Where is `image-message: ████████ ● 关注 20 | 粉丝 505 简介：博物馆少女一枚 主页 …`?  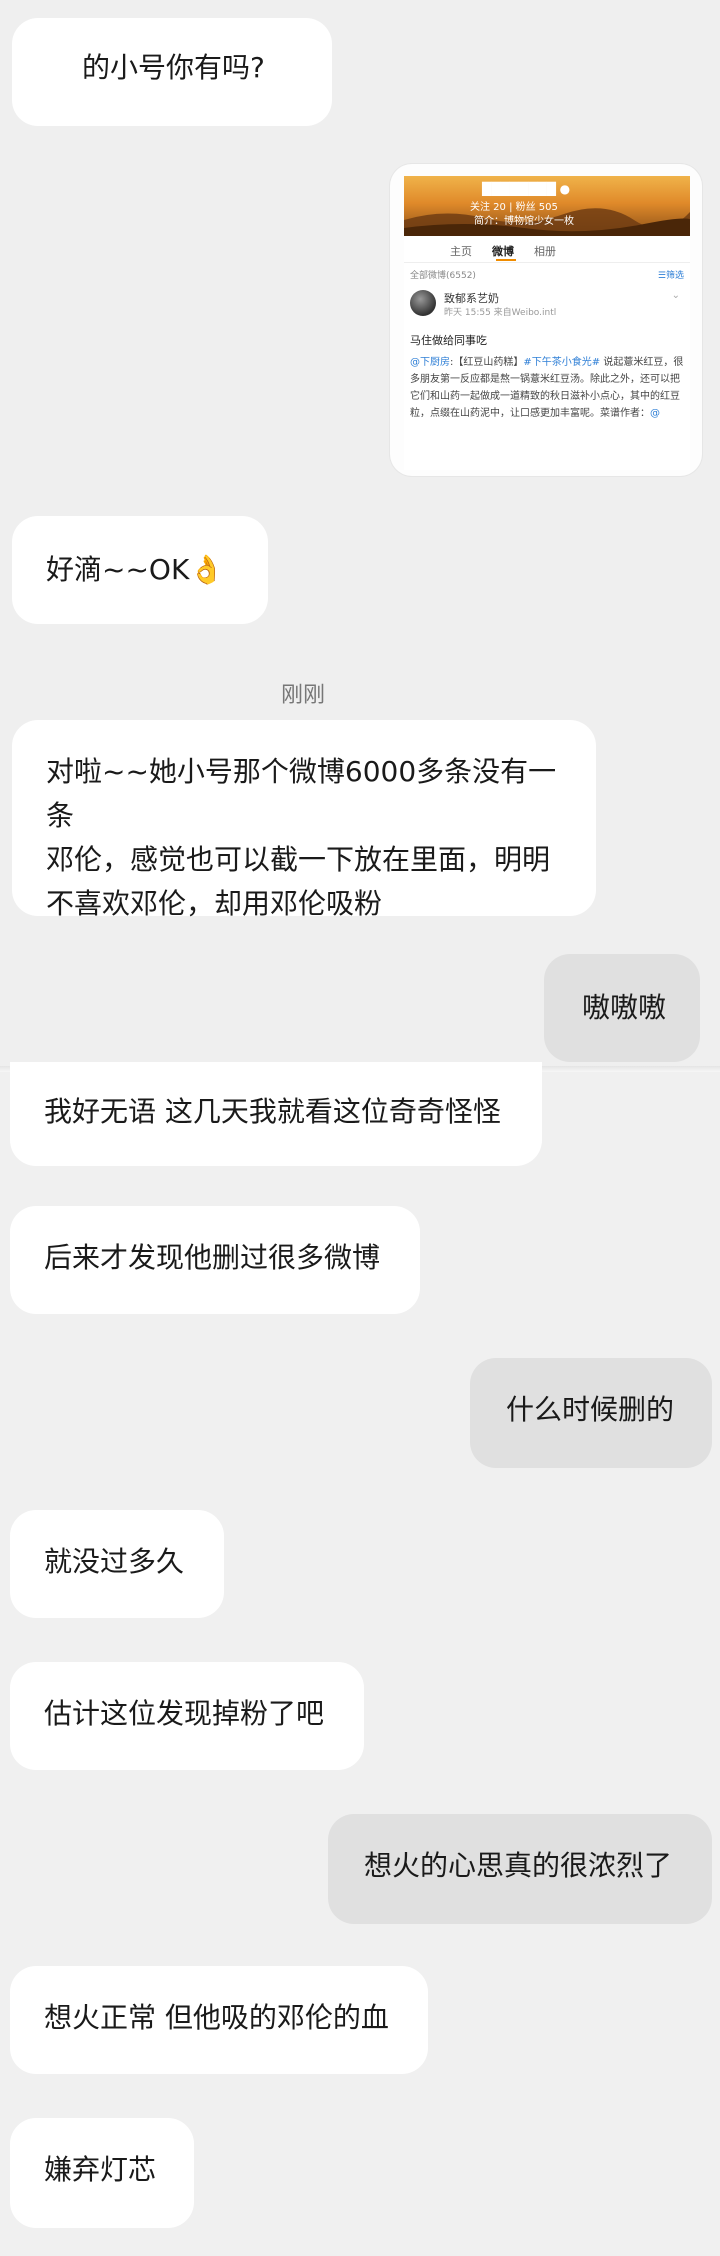
image-message: ████████ ● 关注 20 | 粉丝 505 简介：博物馆少女一枚 主页 … is located at coordinates (546, 320).